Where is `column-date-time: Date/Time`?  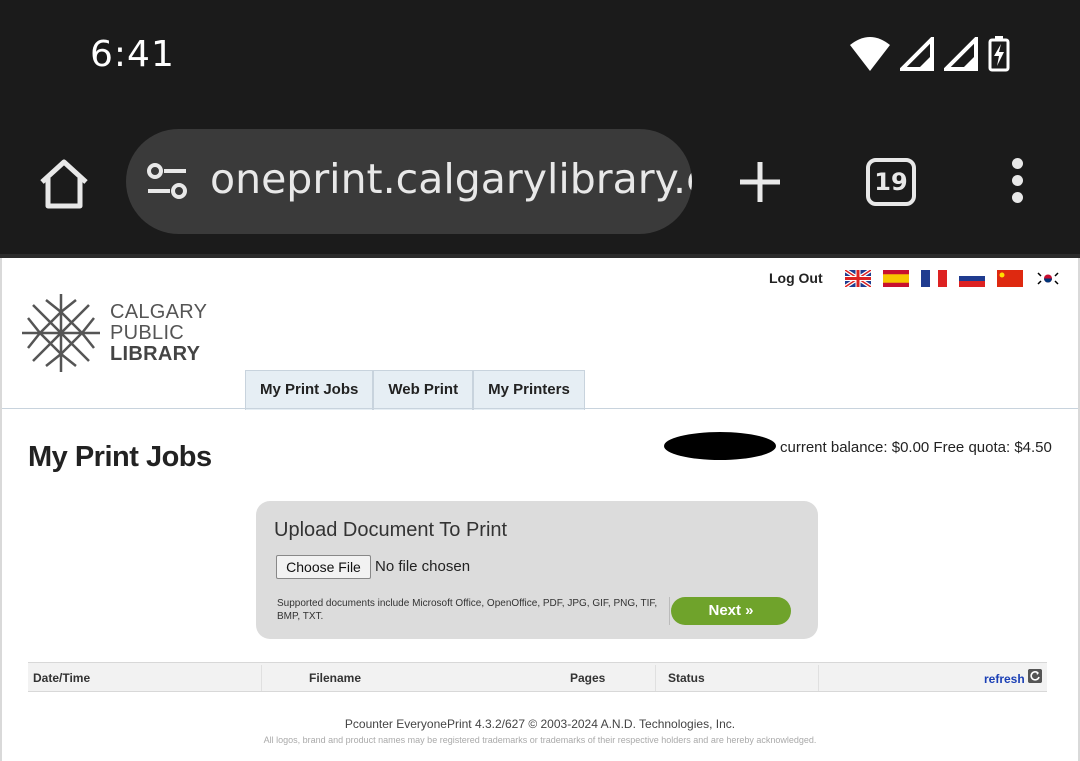 column-date-time: Date/Time is located at coordinates (61, 678).